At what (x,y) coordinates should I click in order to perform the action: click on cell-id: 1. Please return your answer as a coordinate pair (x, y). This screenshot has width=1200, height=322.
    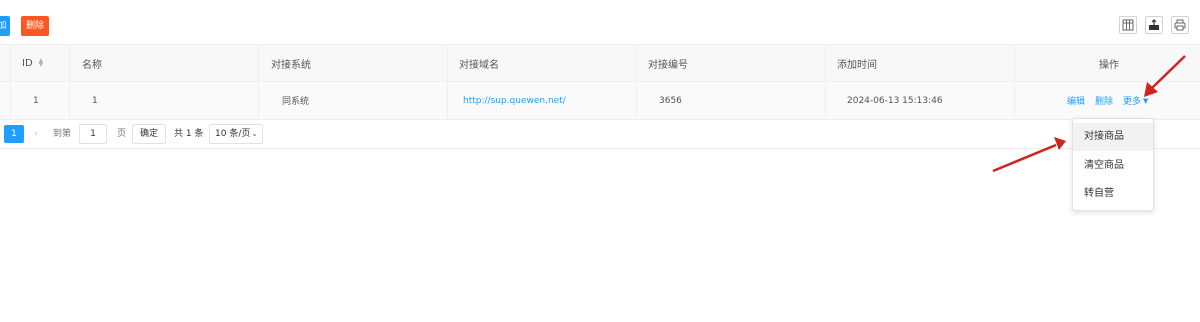
    Looking at the image, I should click on (36, 100).